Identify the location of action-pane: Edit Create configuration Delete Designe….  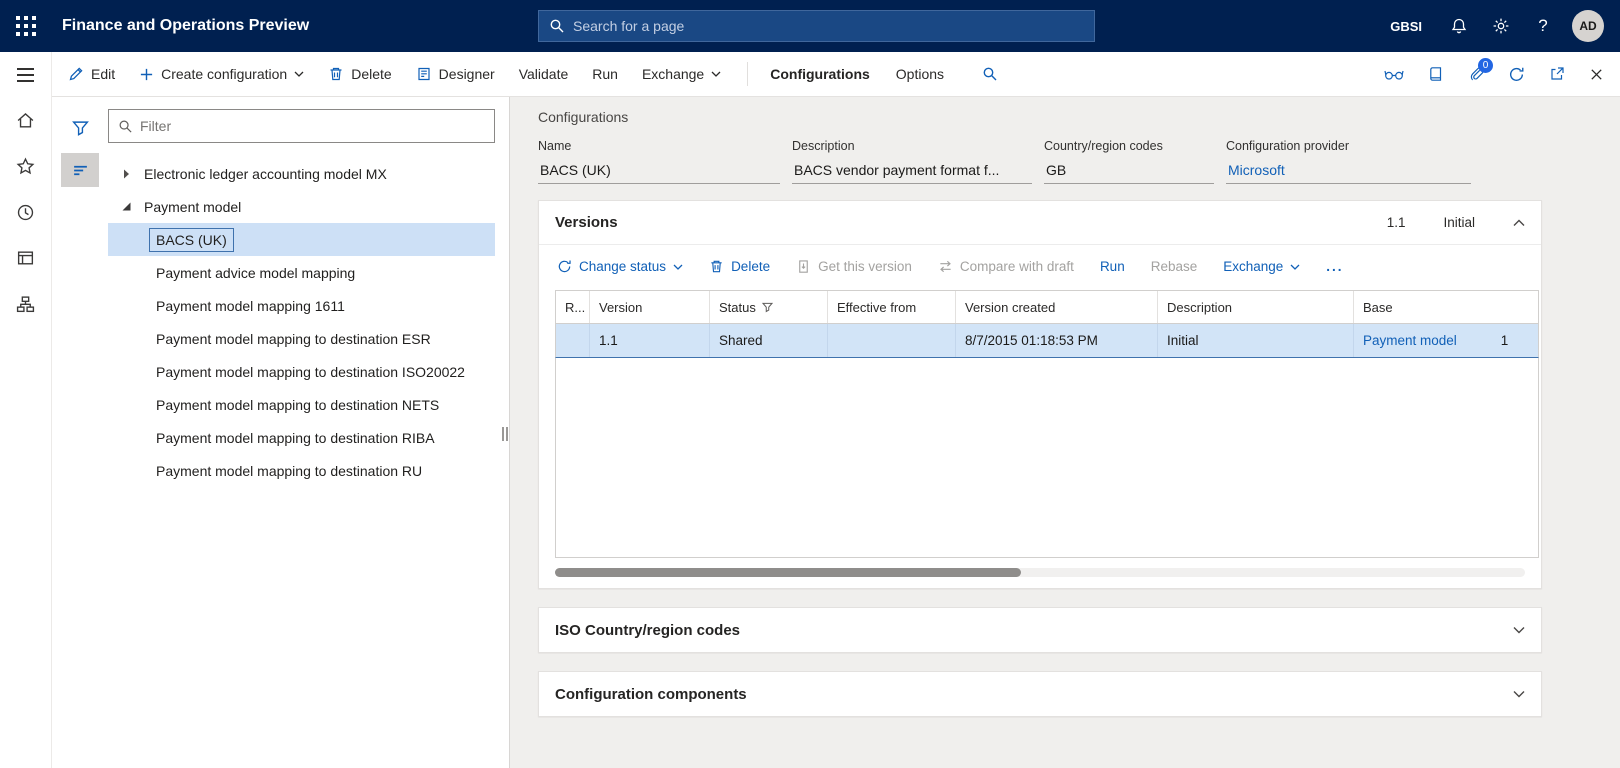
(836, 74).